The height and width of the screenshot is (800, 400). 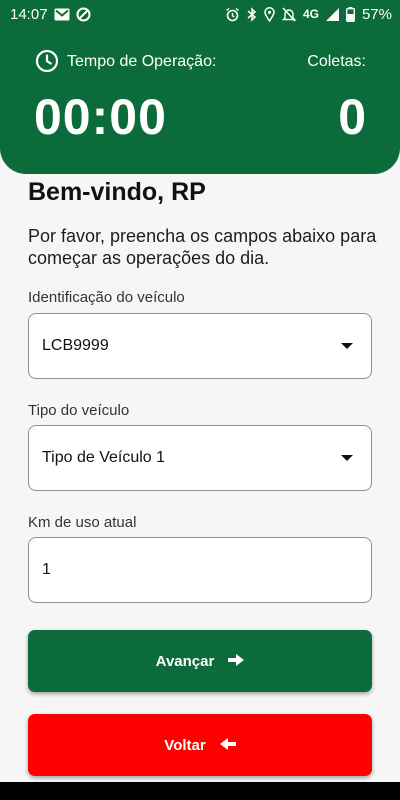 I want to click on clock-icon, so click(x=47, y=63).